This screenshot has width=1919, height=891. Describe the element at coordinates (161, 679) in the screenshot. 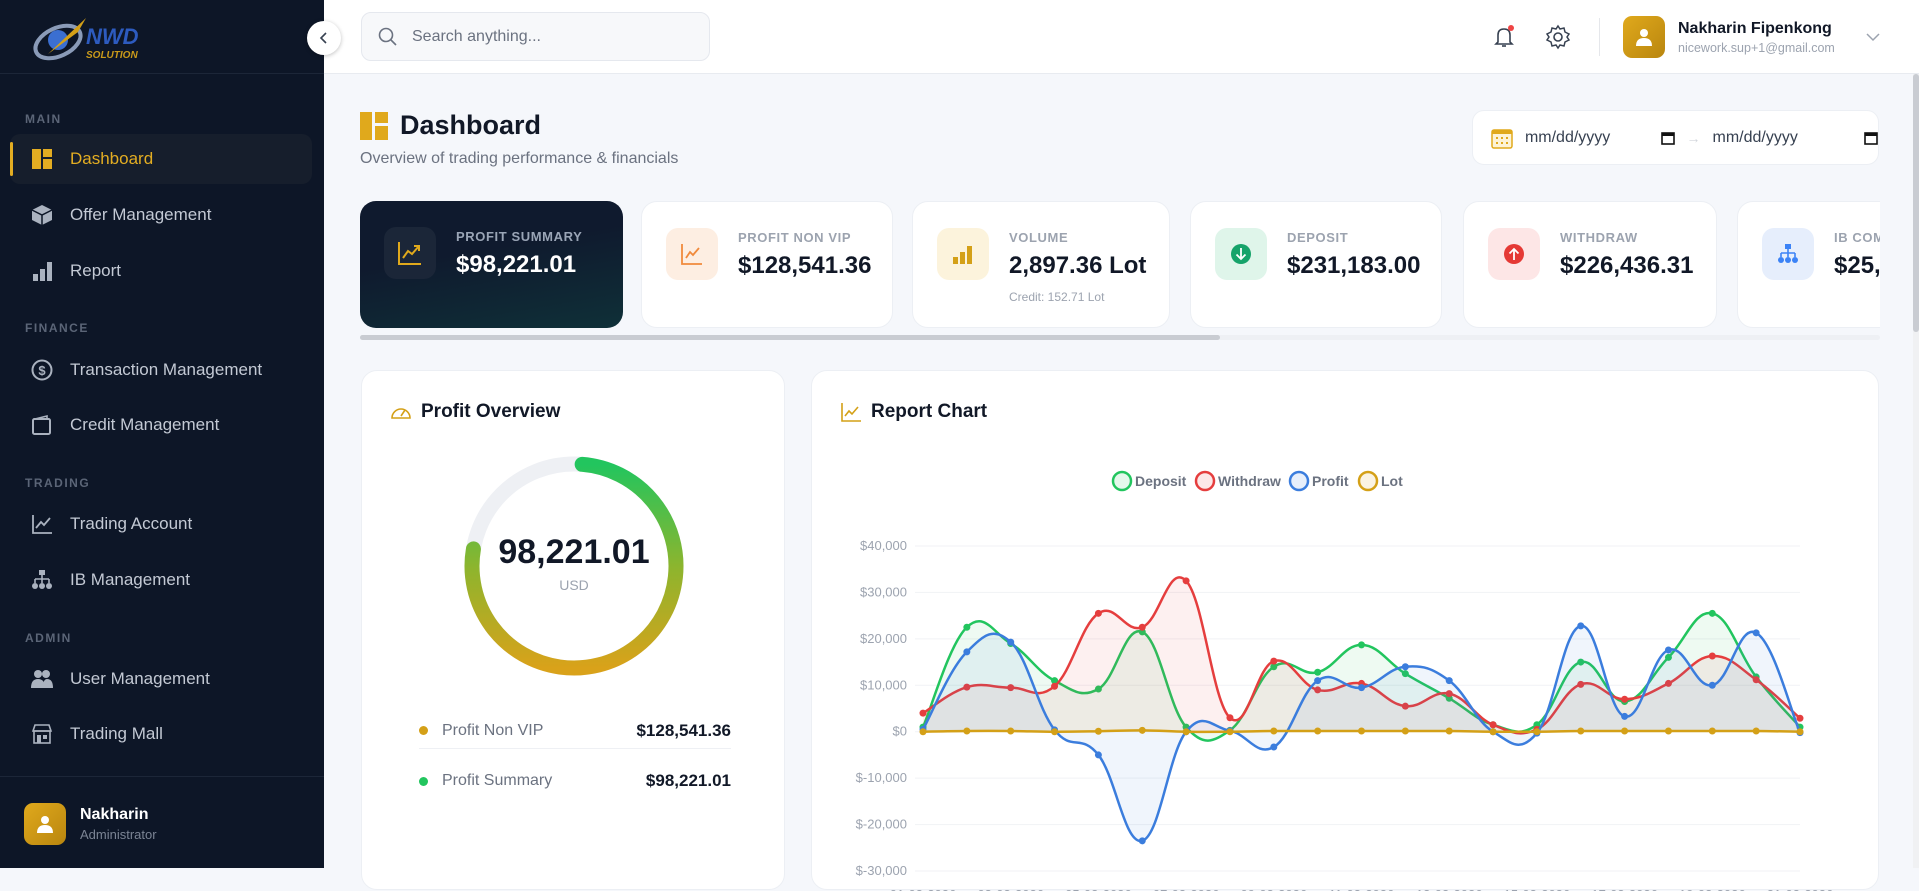

I see `sidebar-item-user-management: User Management` at that location.